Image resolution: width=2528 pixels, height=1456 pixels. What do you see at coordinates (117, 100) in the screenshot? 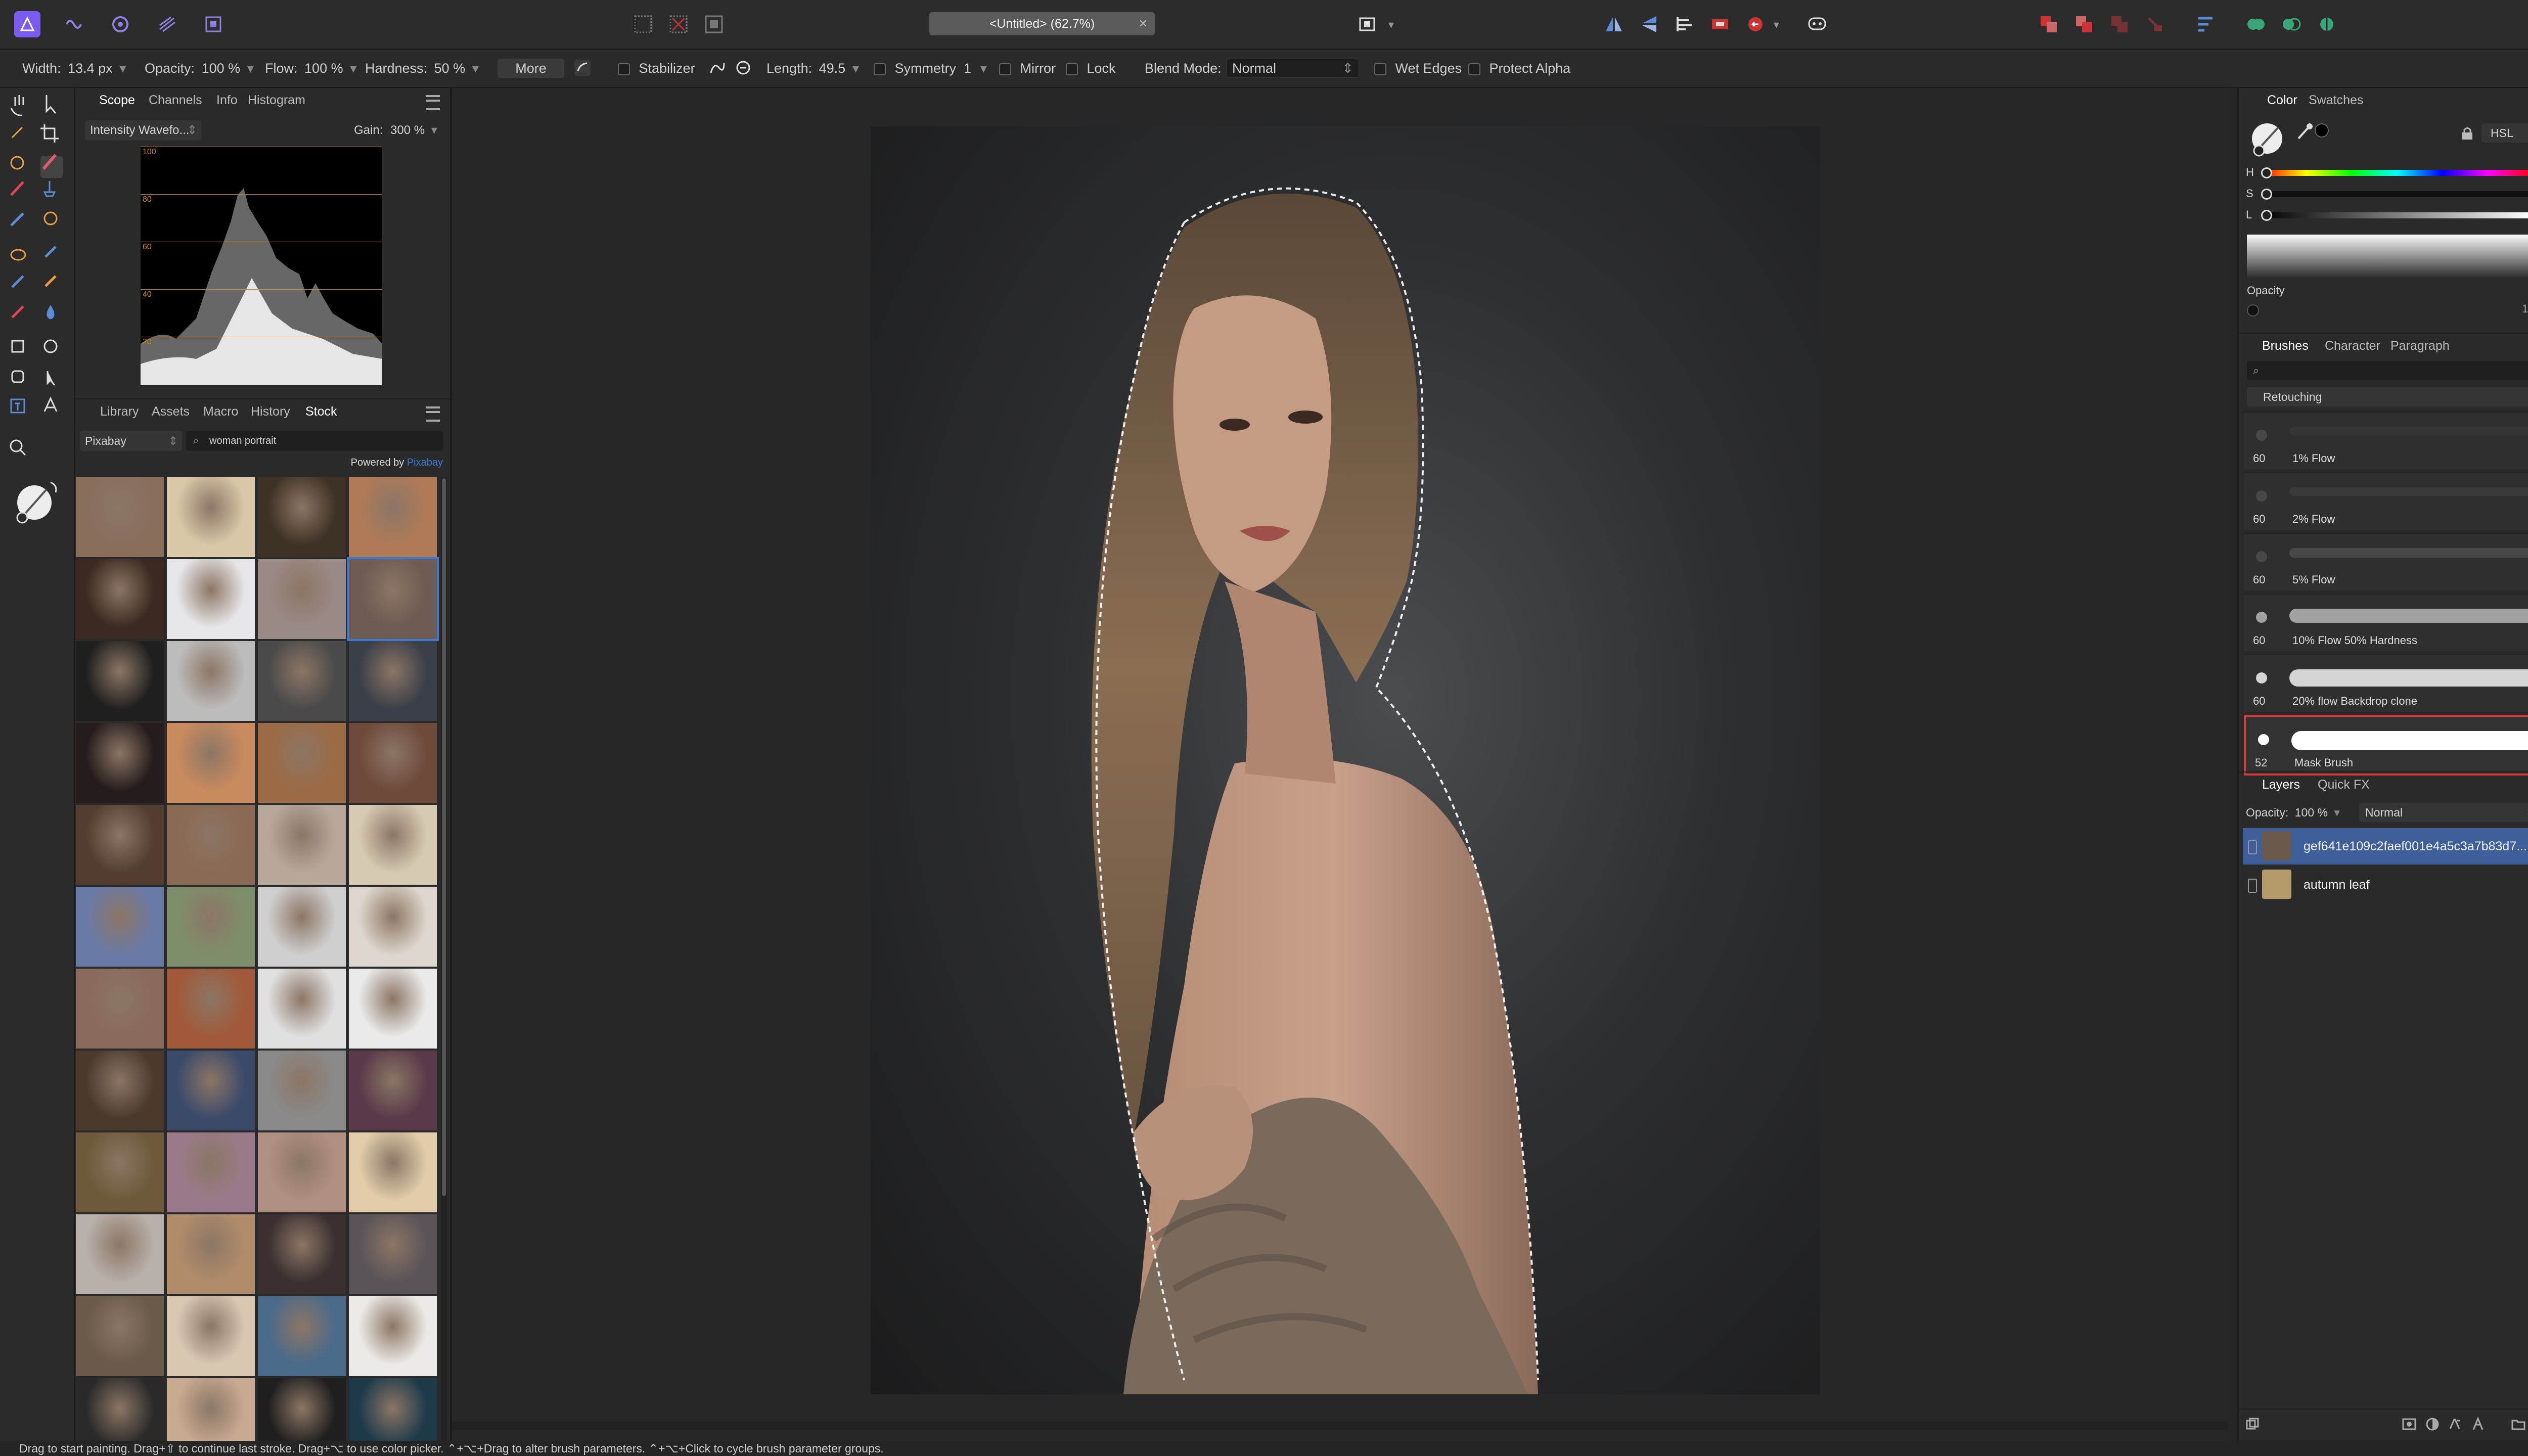
I see `tab-scope: Scope` at bounding box center [117, 100].